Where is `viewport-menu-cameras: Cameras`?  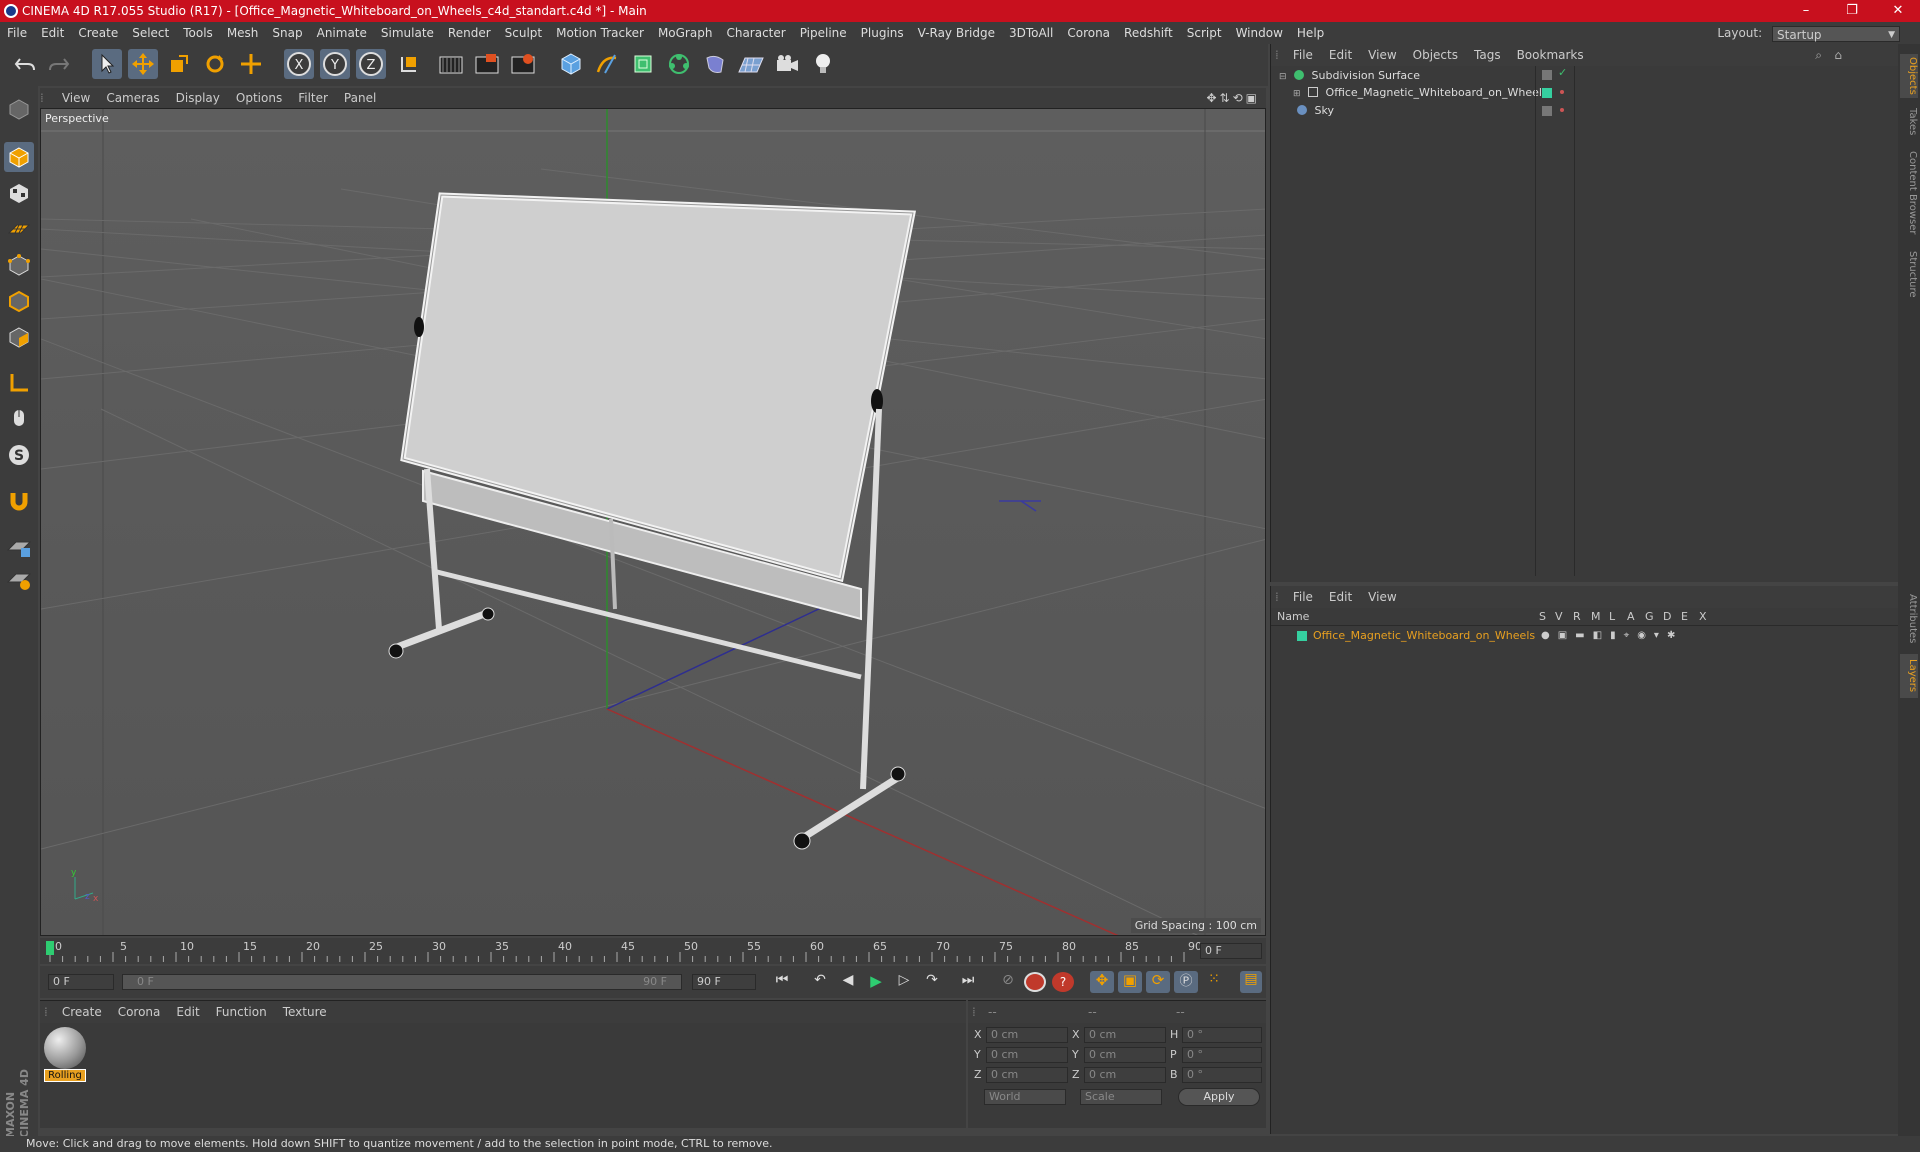 viewport-menu-cameras: Cameras is located at coordinates (132, 98).